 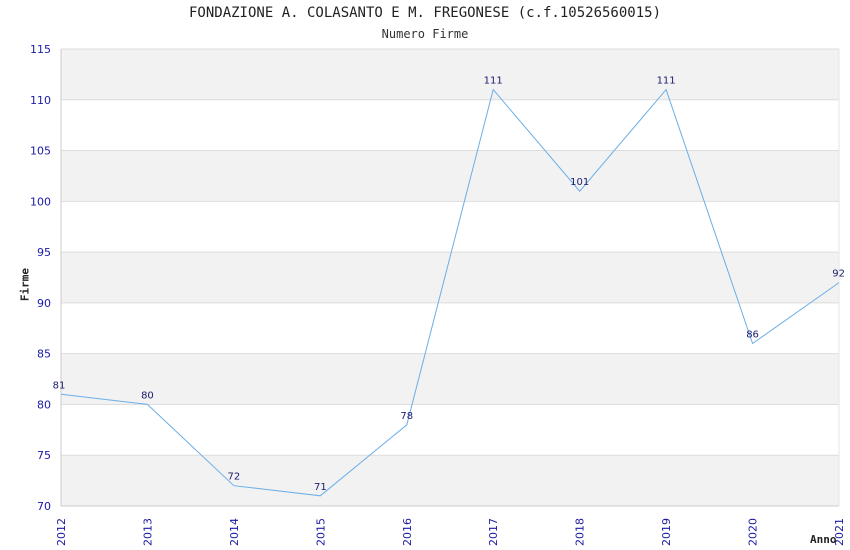 I want to click on x-tick-label: 2021, so click(x=839, y=532).